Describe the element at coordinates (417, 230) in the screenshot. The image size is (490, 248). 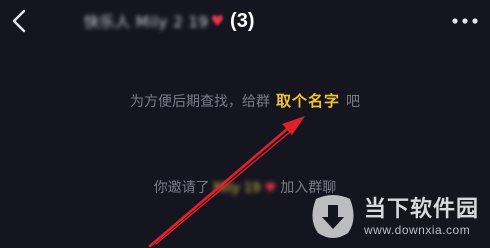
I see `watermark-url: www.downxia.com` at that location.